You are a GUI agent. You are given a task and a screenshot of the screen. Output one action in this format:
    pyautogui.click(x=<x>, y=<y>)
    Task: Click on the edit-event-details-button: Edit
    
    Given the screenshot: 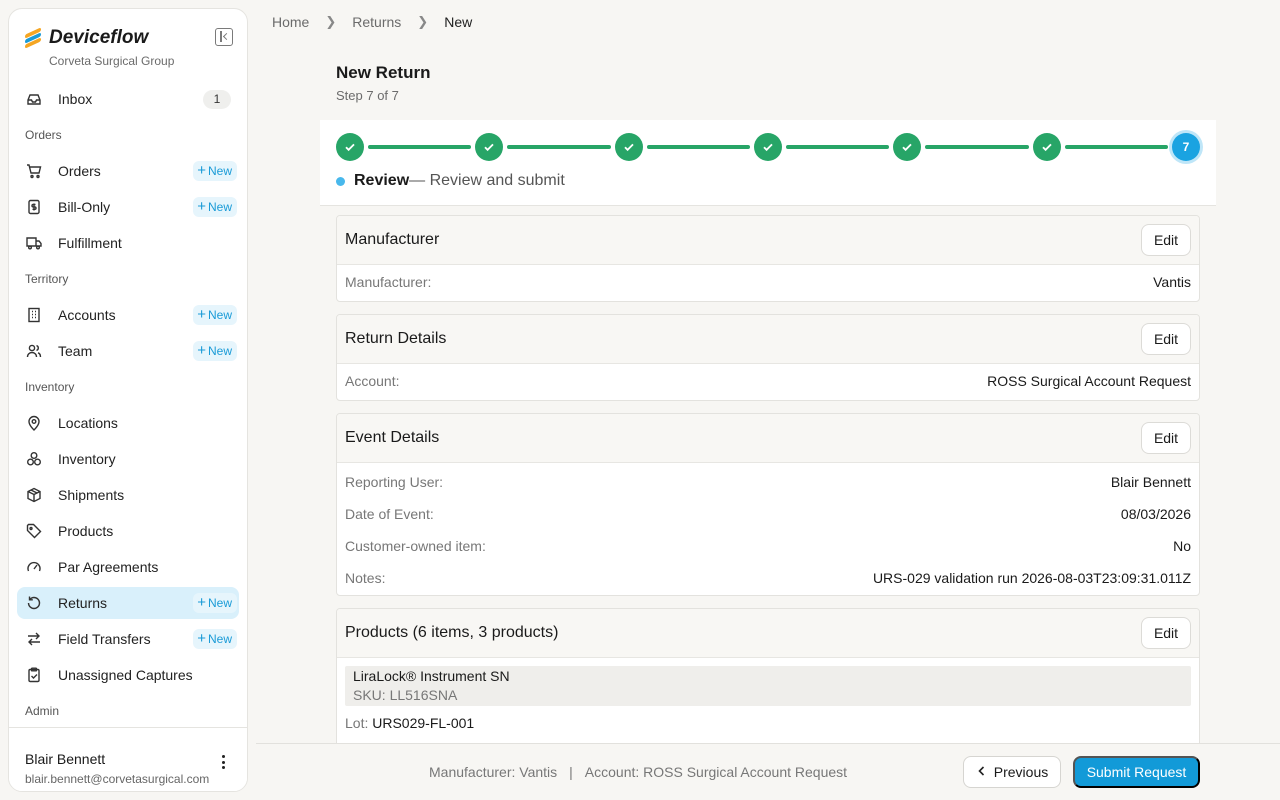 What is the action you would take?
    pyautogui.click(x=1166, y=438)
    